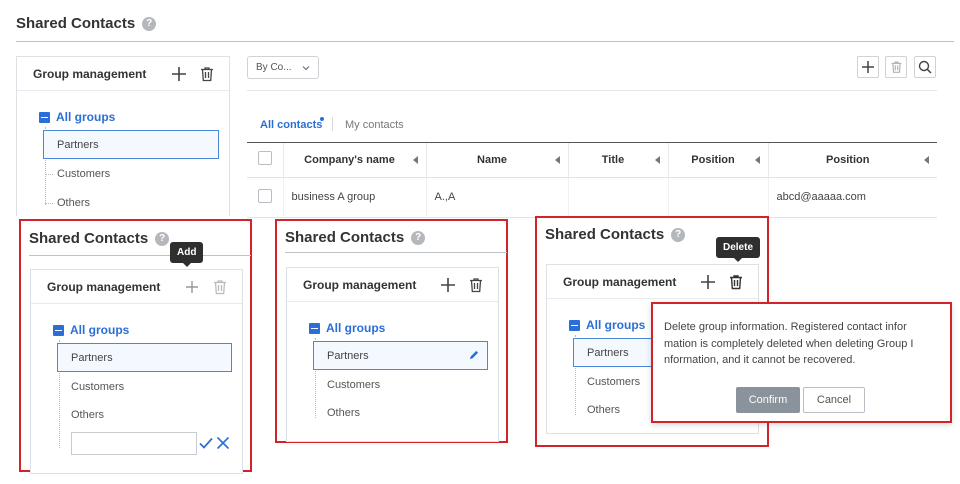 This screenshot has width=960, height=484. Describe the element at coordinates (738, 249) in the screenshot. I see `tooltip-delete: Delete` at that location.